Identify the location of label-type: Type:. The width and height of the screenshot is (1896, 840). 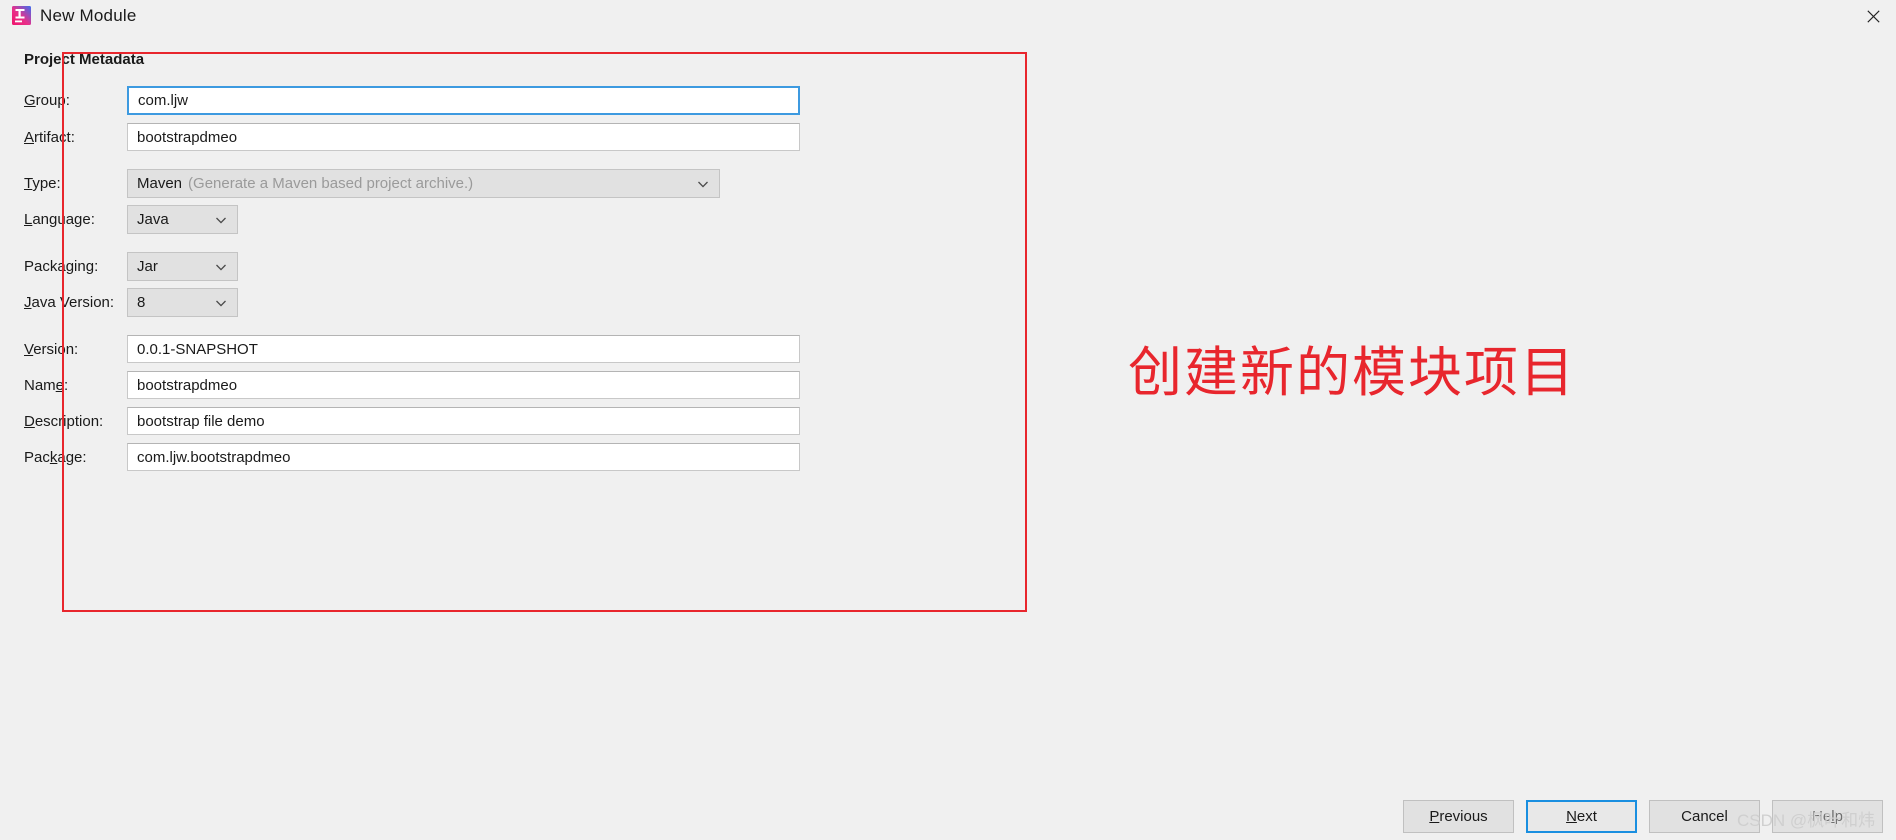
(42, 183).